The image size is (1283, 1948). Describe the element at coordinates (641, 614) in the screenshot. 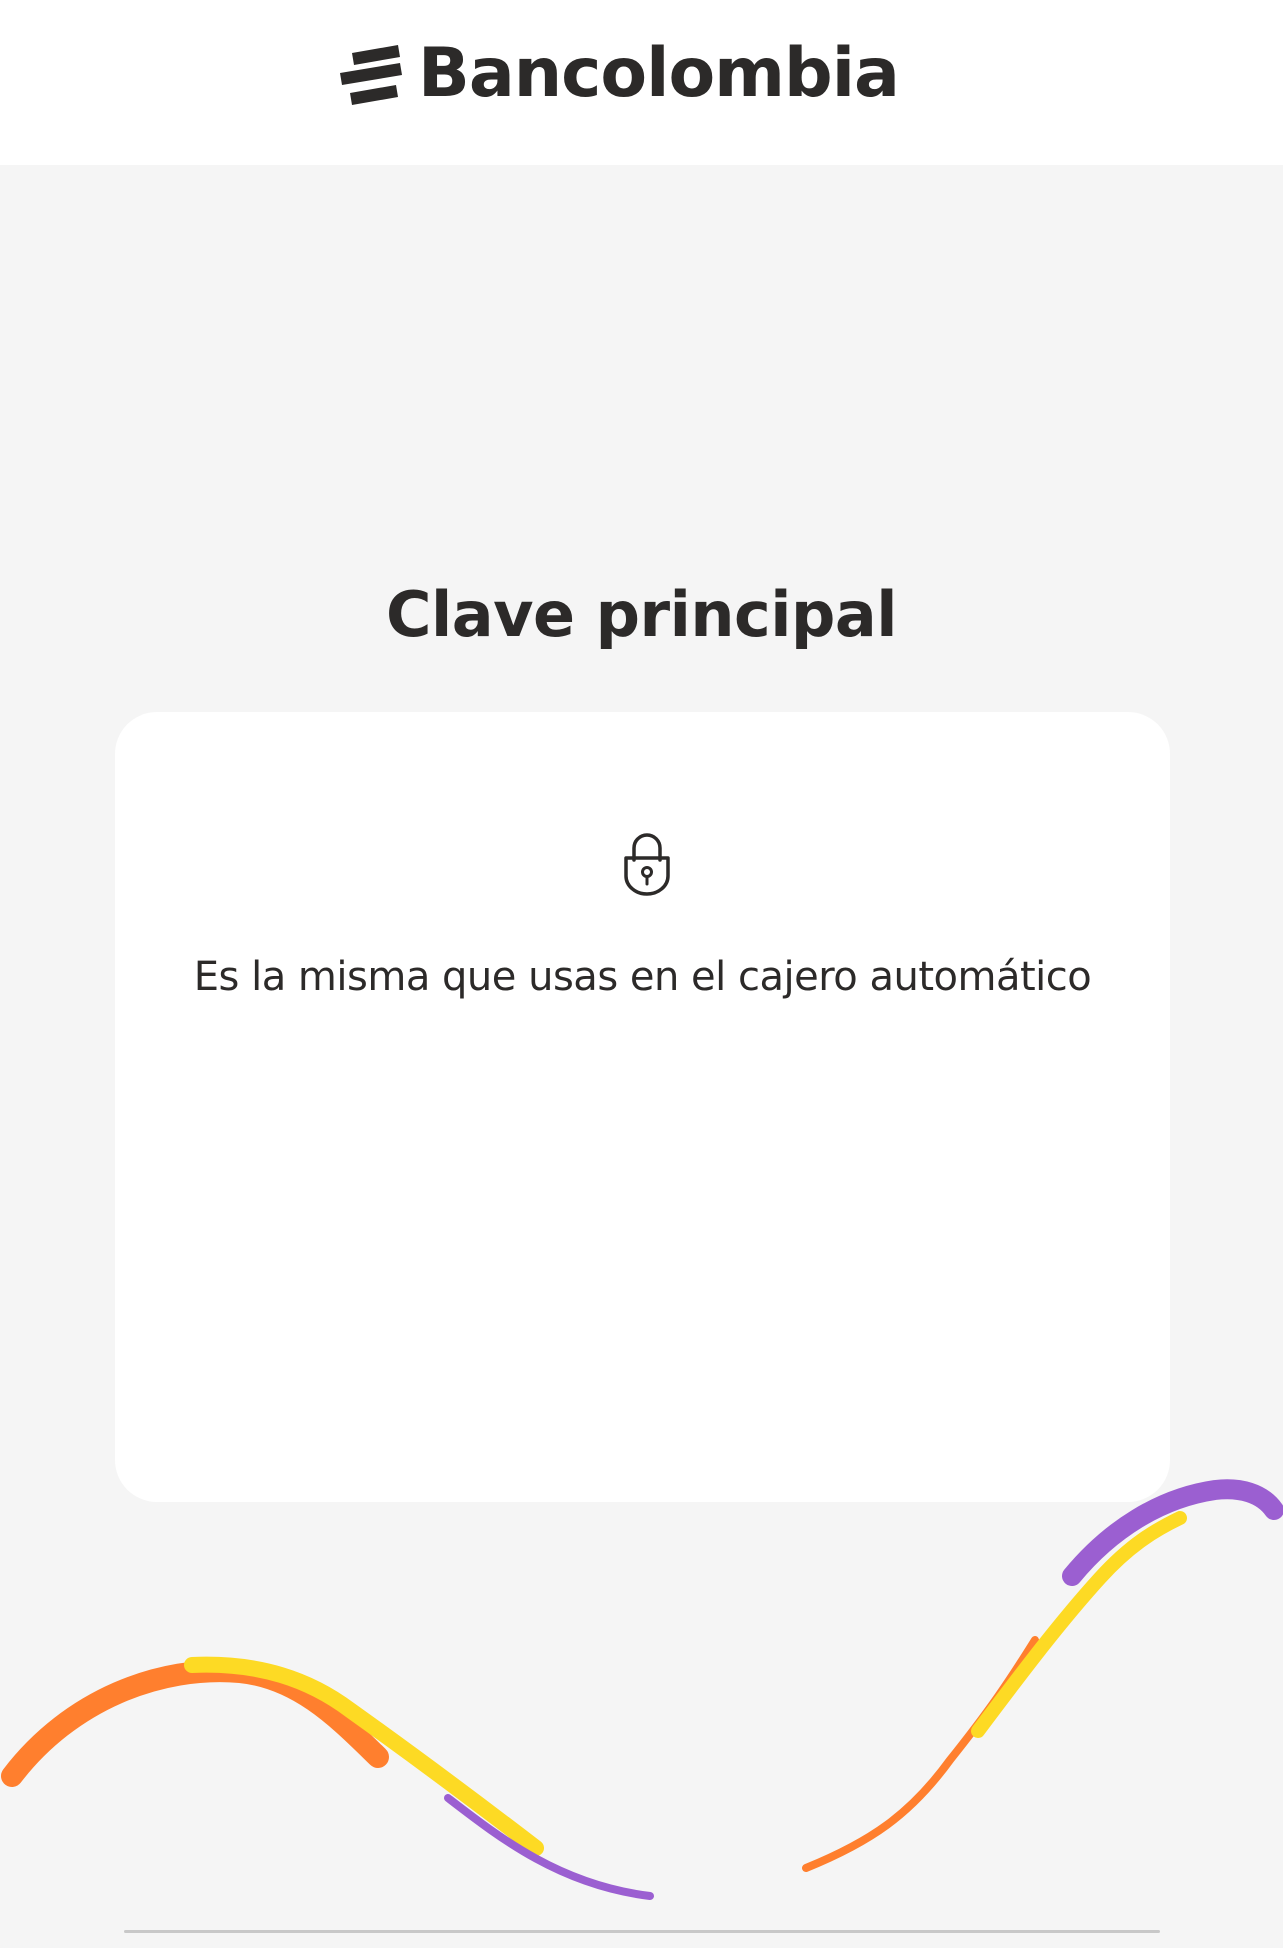

I see `page-title: Clave principal` at that location.